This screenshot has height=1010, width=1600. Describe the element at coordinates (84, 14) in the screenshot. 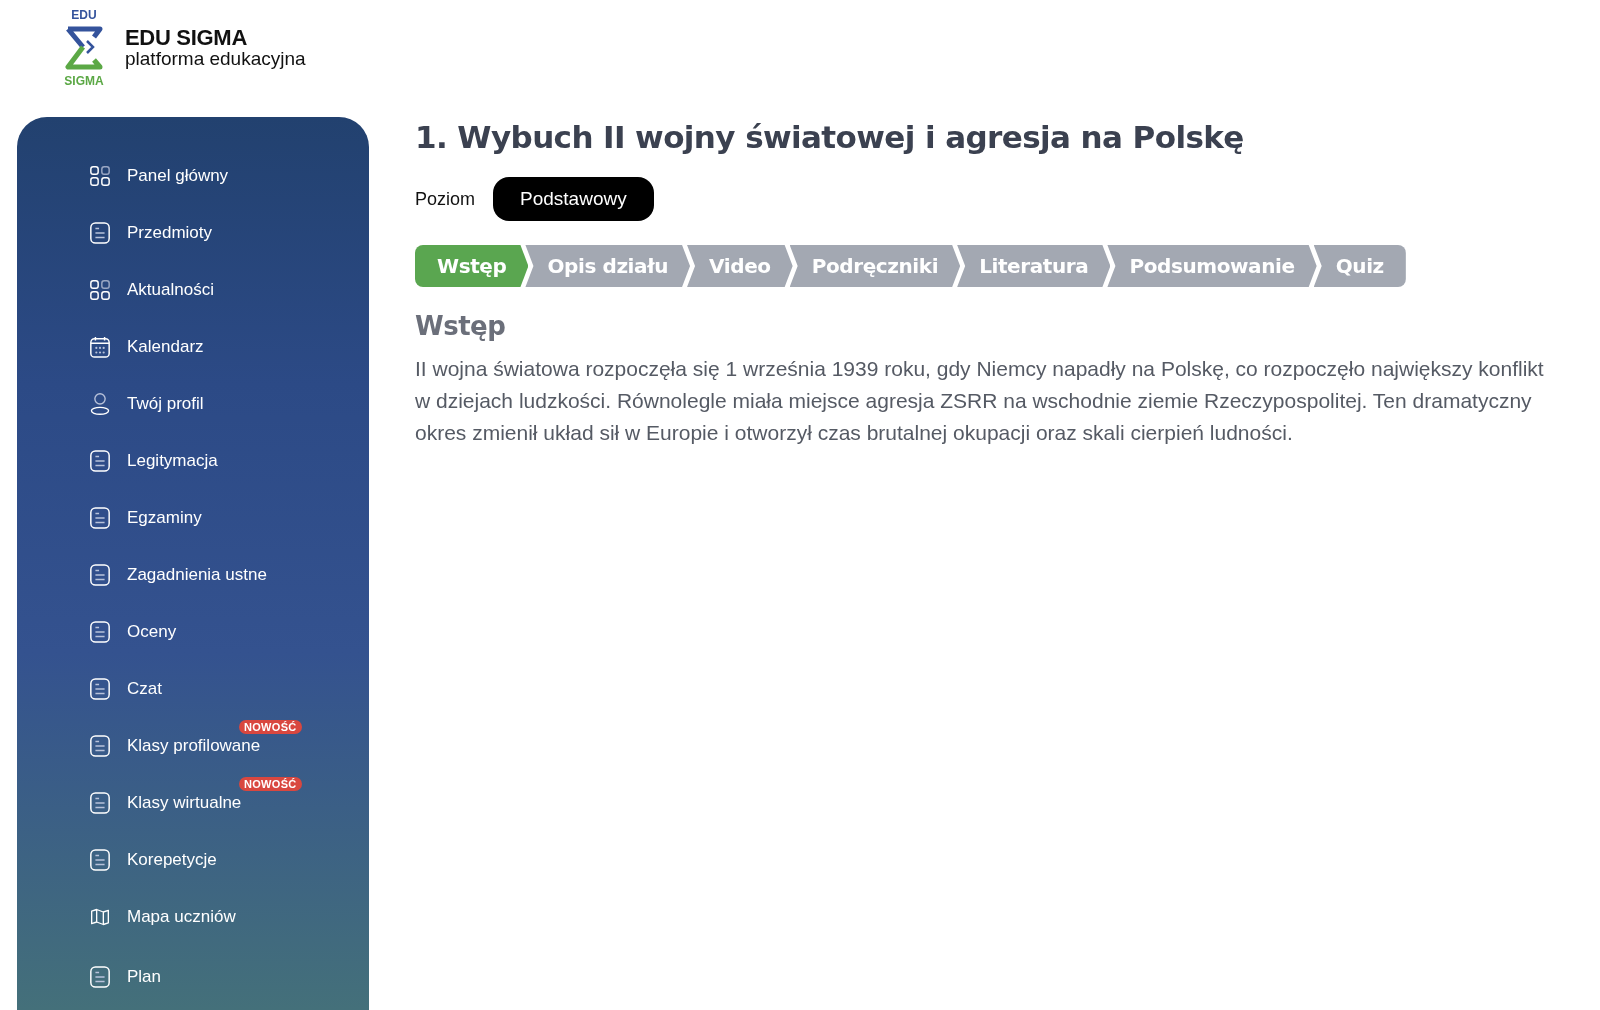

I see `logo-text: EDU` at that location.